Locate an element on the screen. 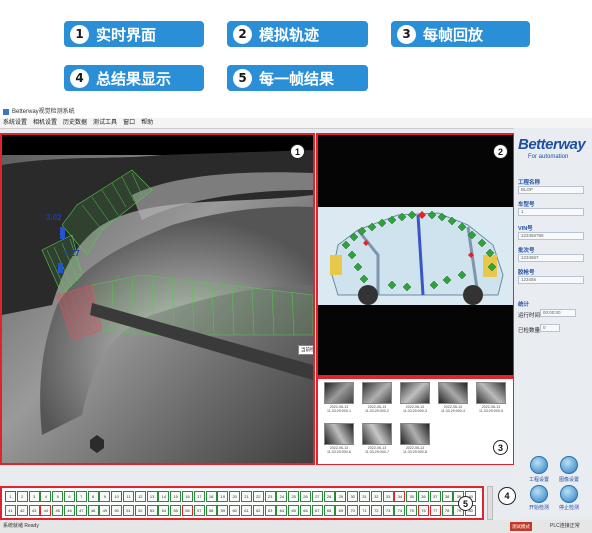  frame-result-cell: 64 is located at coordinates (282, 510).